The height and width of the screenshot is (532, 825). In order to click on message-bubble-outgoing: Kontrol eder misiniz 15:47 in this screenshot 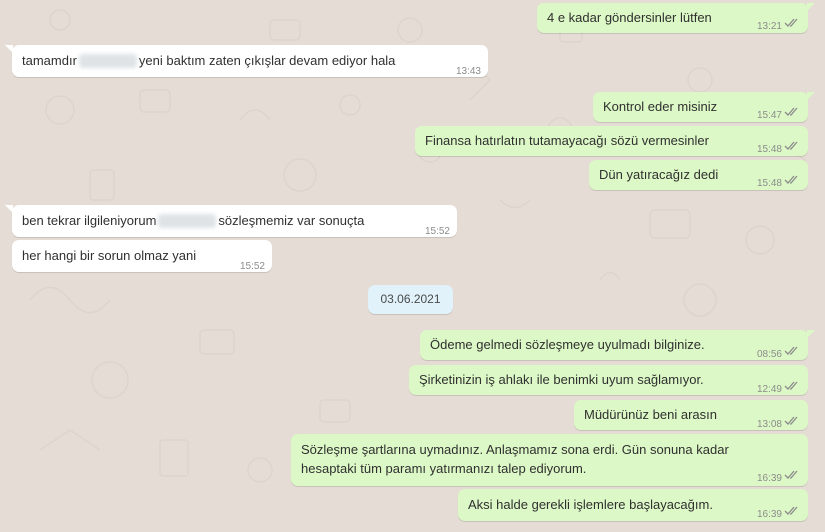, I will do `click(704, 107)`.